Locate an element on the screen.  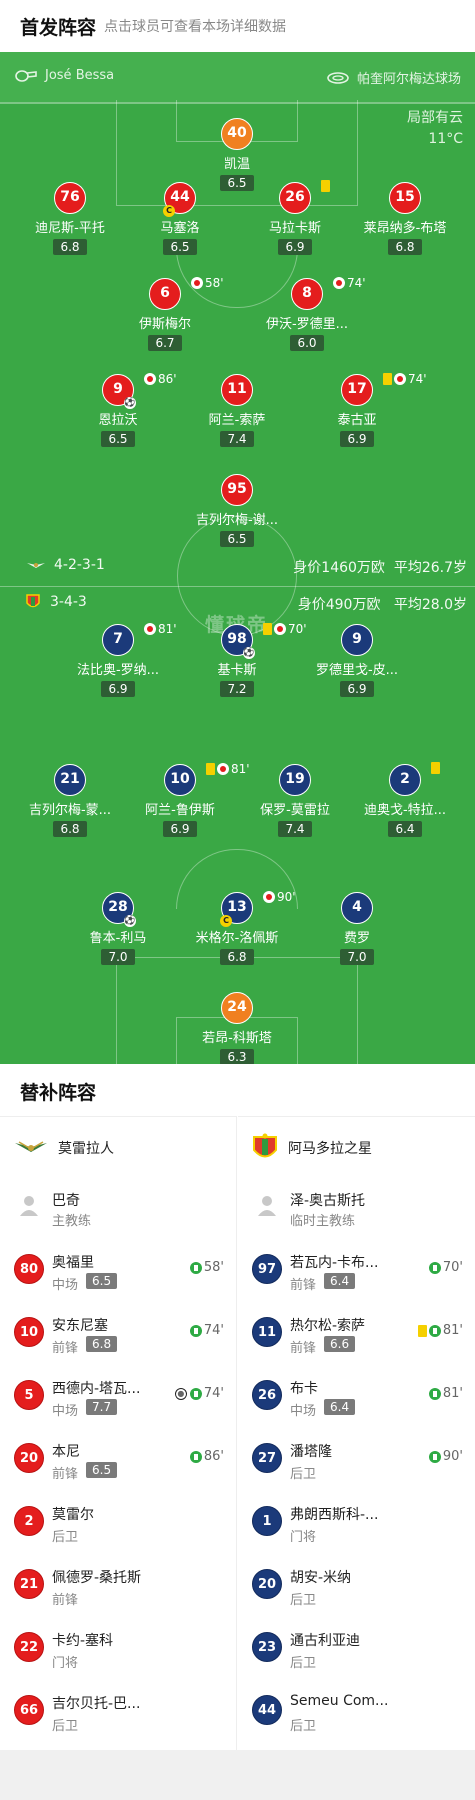
player-marker: 98 ⚽ 基卡斯 7.2 70' is located at coordinates (242, 659).